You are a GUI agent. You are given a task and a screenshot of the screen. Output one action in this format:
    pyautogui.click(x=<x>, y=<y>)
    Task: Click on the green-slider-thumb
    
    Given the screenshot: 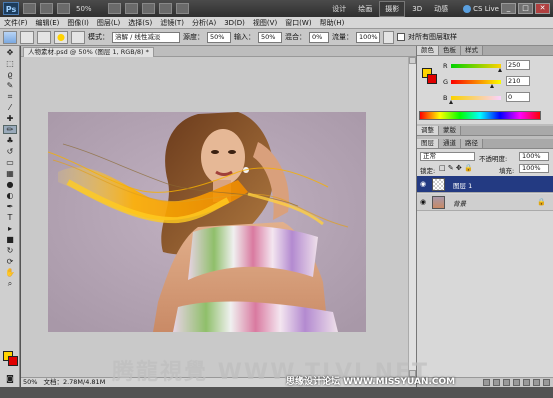 What is the action you would take?
    pyautogui.click(x=492, y=86)
    